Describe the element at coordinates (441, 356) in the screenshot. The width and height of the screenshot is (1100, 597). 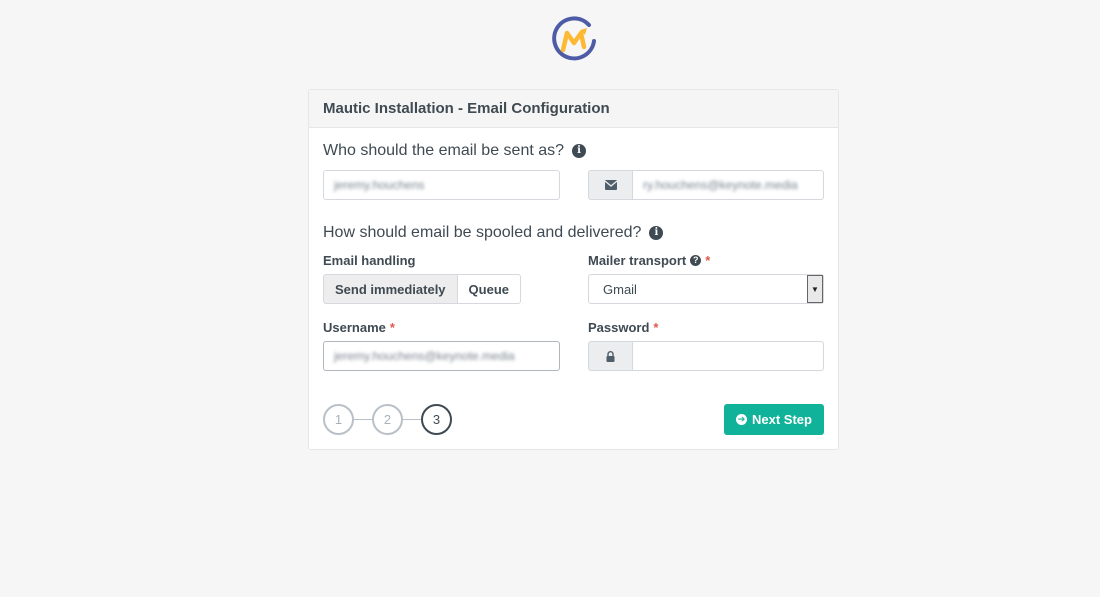
I see `username-input: jeremy.houchens@keynote.media` at that location.